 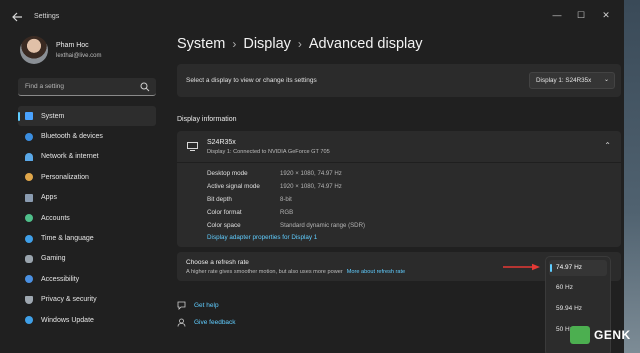 I want to click on watermark-text: GENK, so click(x=612, y=335).